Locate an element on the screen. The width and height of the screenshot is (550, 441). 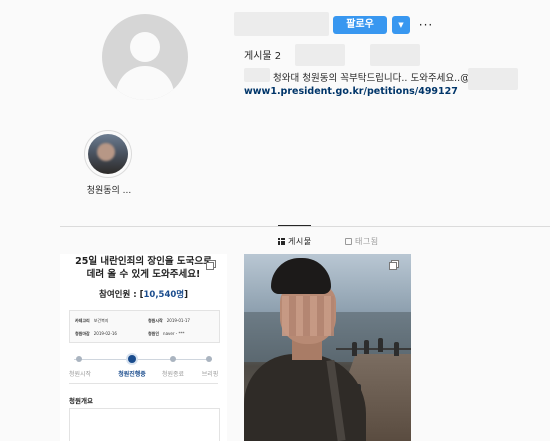
tab-posts-label: 게시물 is located at coordinates (300, 241).